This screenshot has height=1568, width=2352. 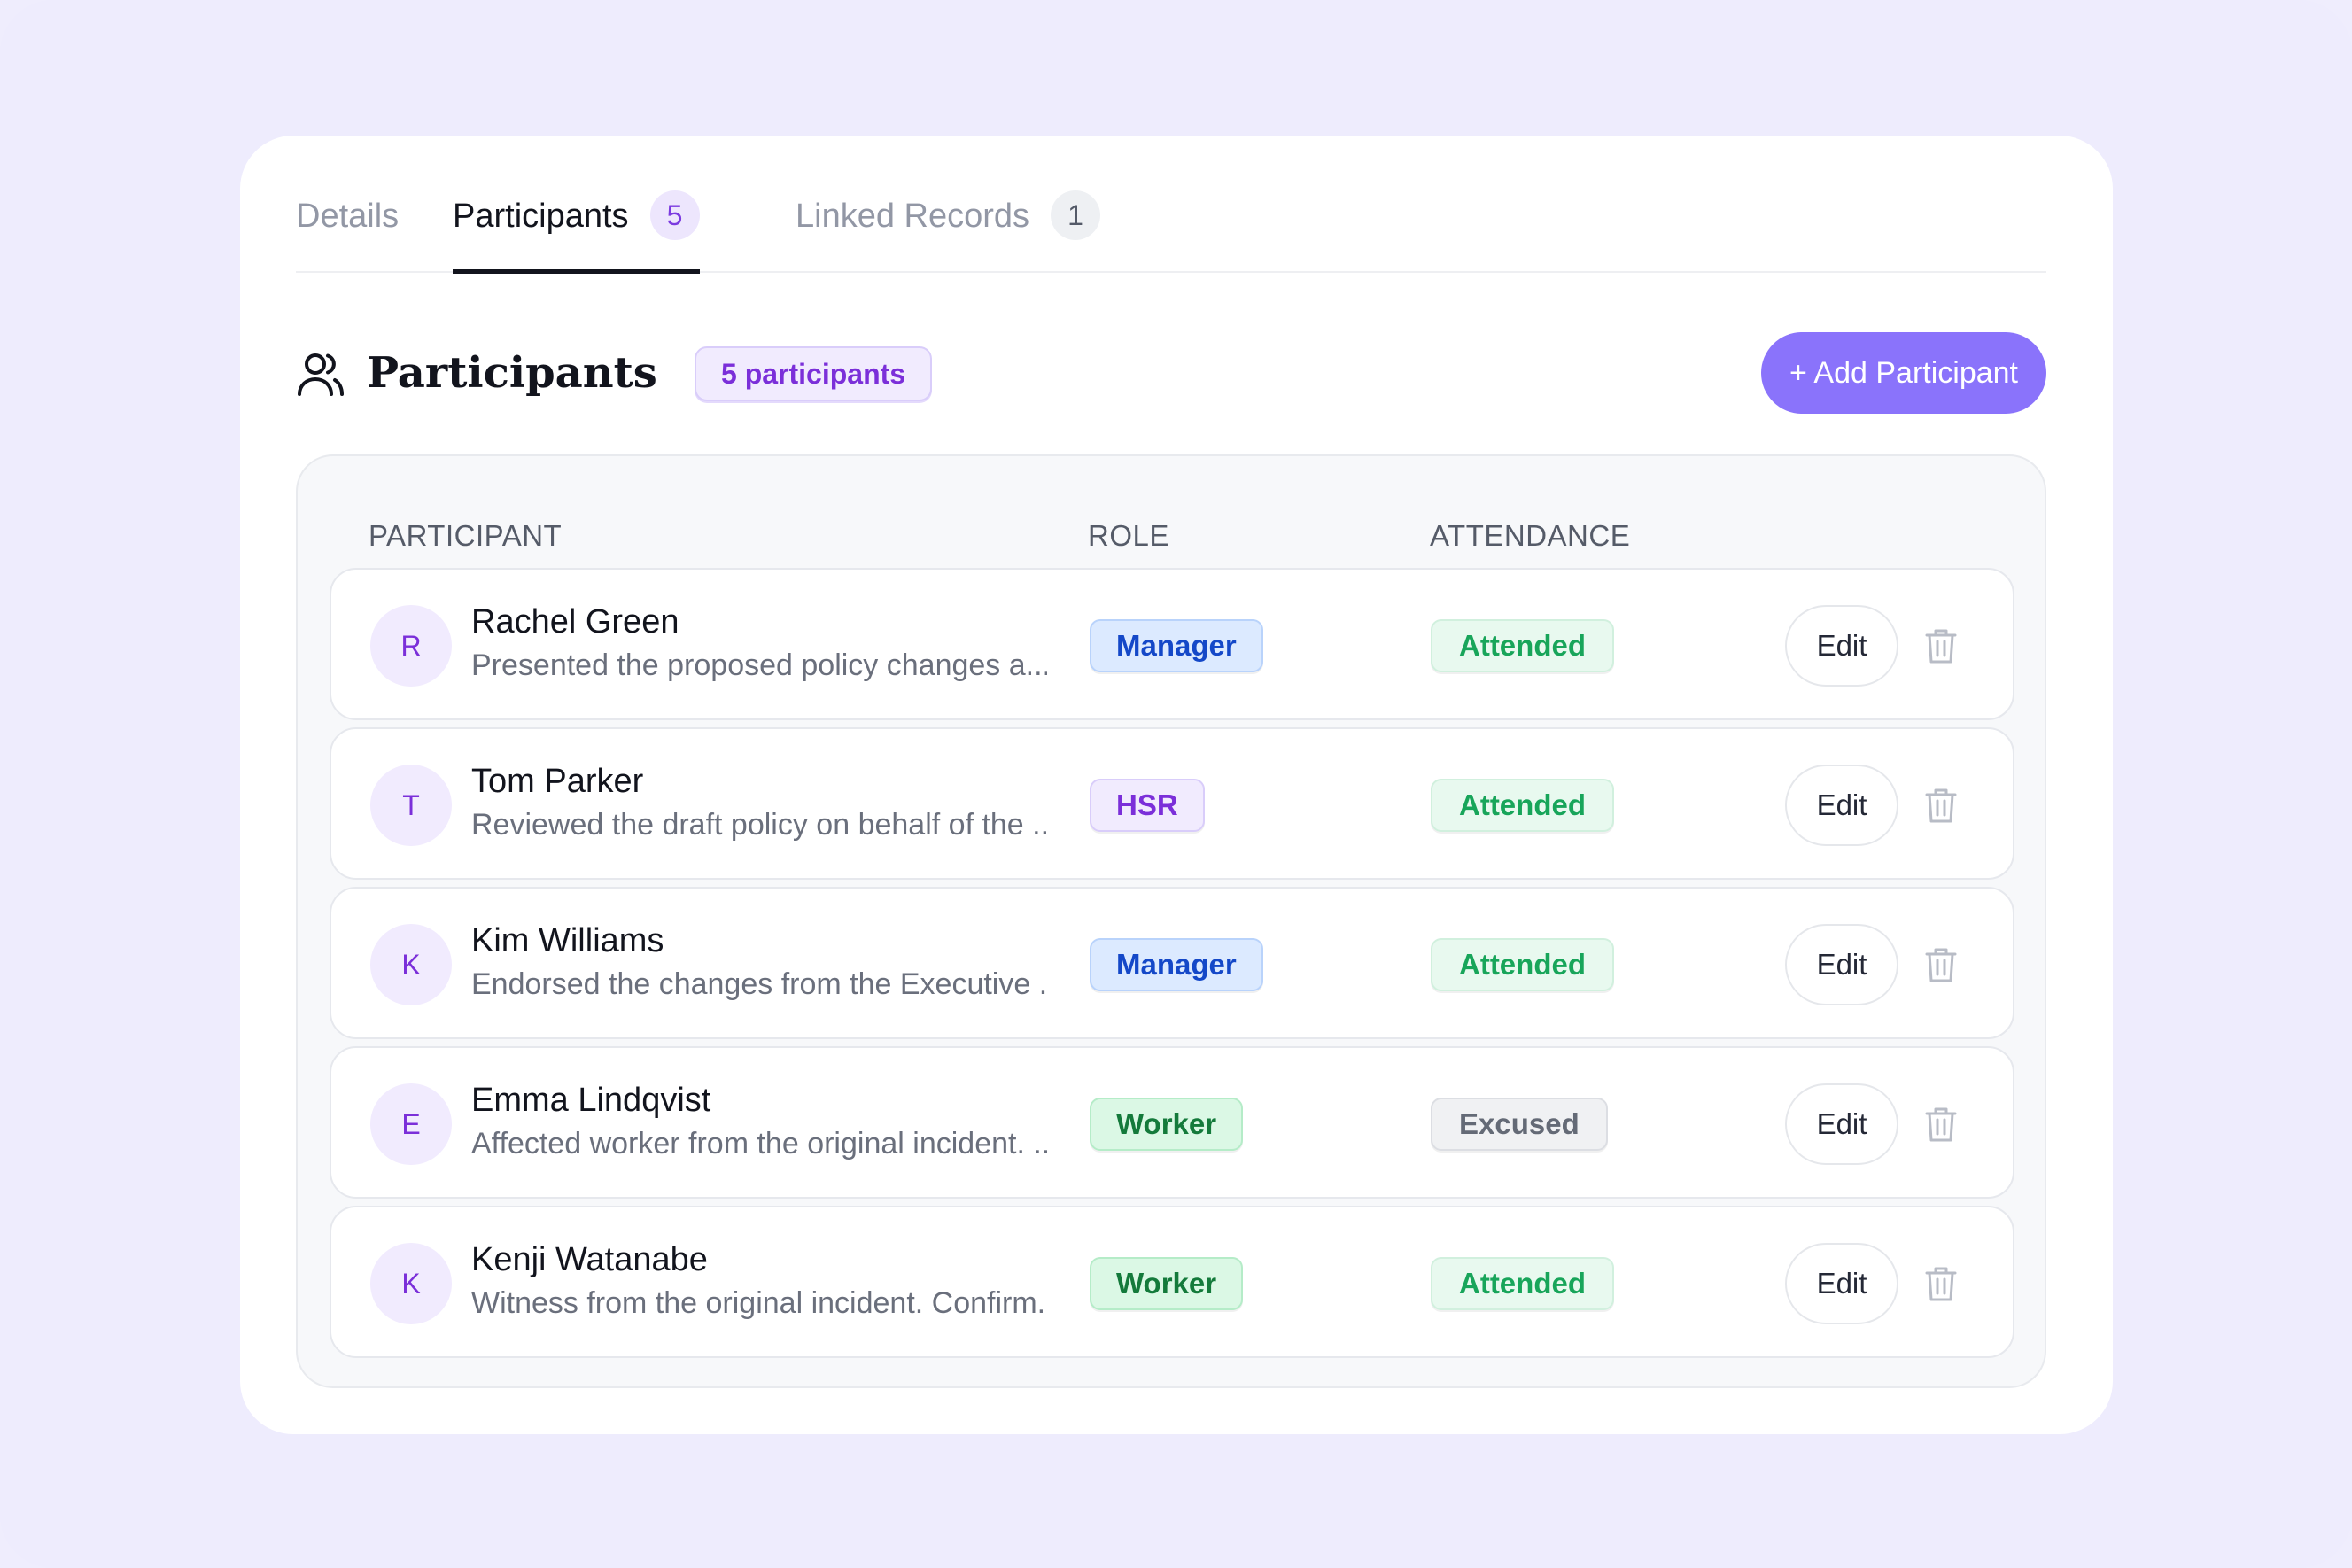 I want to click on tab-label: Participants, so click(x=541, y=216).